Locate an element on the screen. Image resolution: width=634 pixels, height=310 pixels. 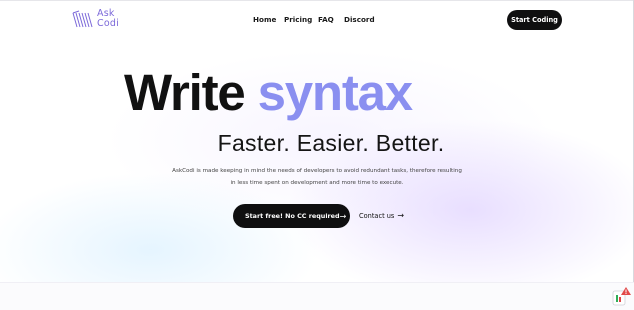
hero-title-syntax: syntax is located at coordinates (335, 92).